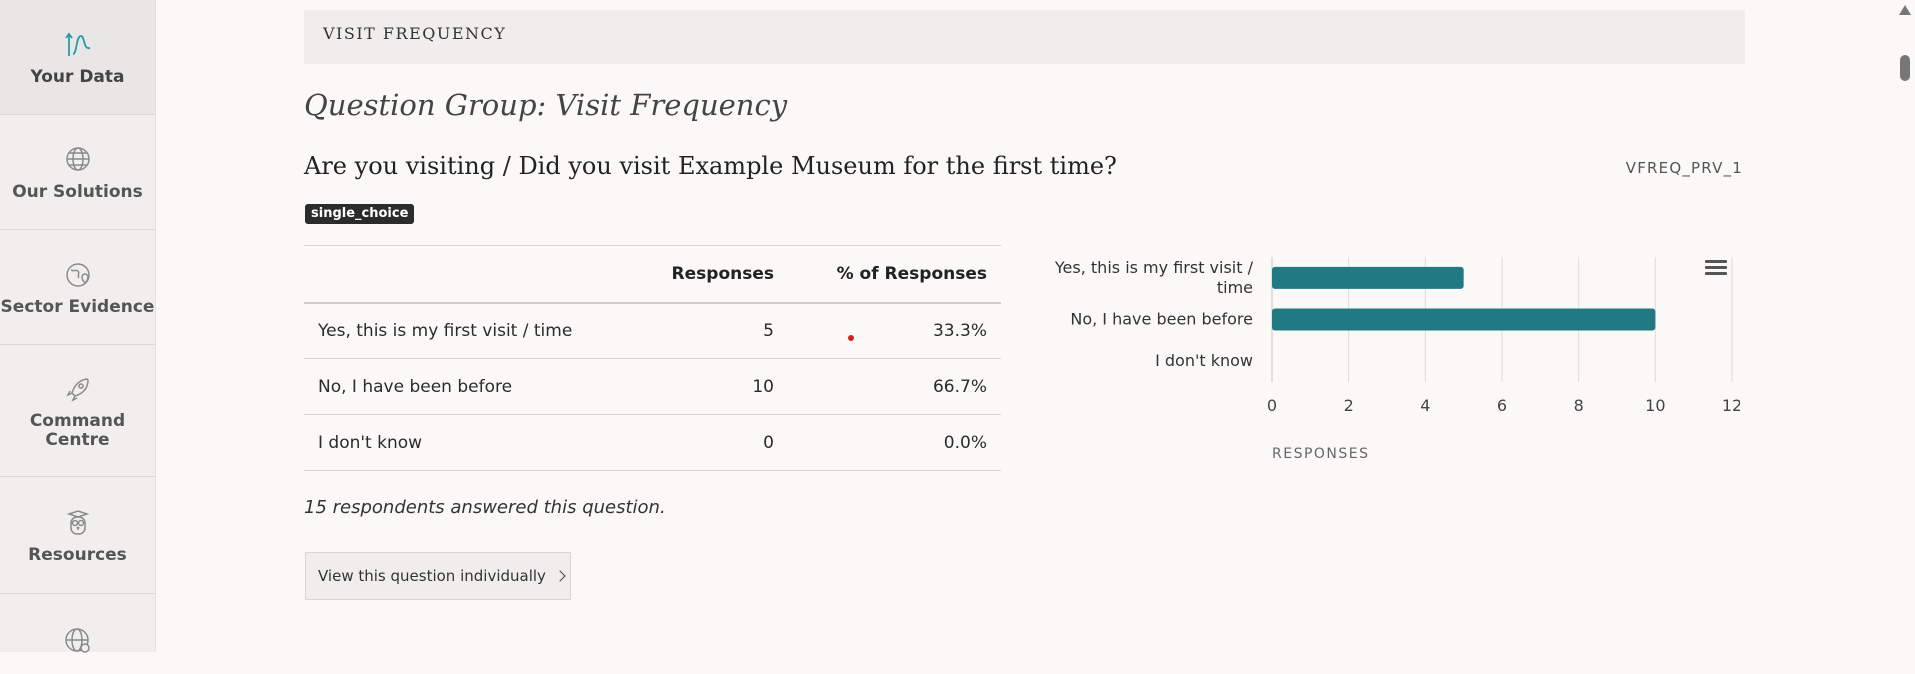 Image resolution: width=1915 pixels, height=674 pixels. I want to click on category-label: Yes, this is my first visit / time, so click(1154, 277).